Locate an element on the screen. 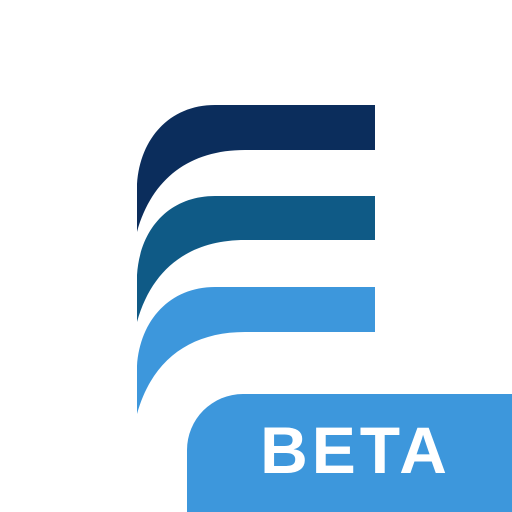  beta-label: BETA is located at coordinates (355, 450).